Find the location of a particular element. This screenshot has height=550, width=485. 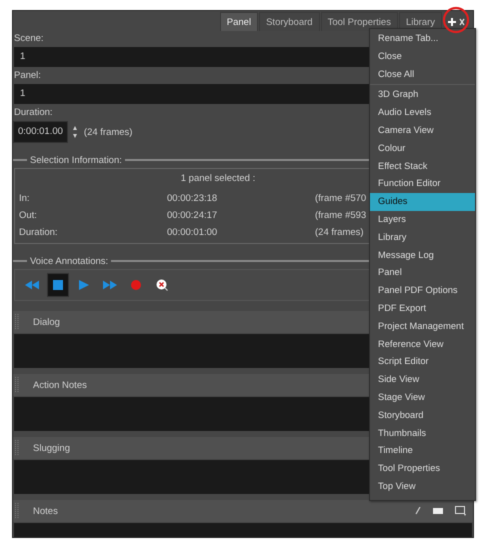

selection-summary: 1 panel selected : is located at coordinates (218, 179).